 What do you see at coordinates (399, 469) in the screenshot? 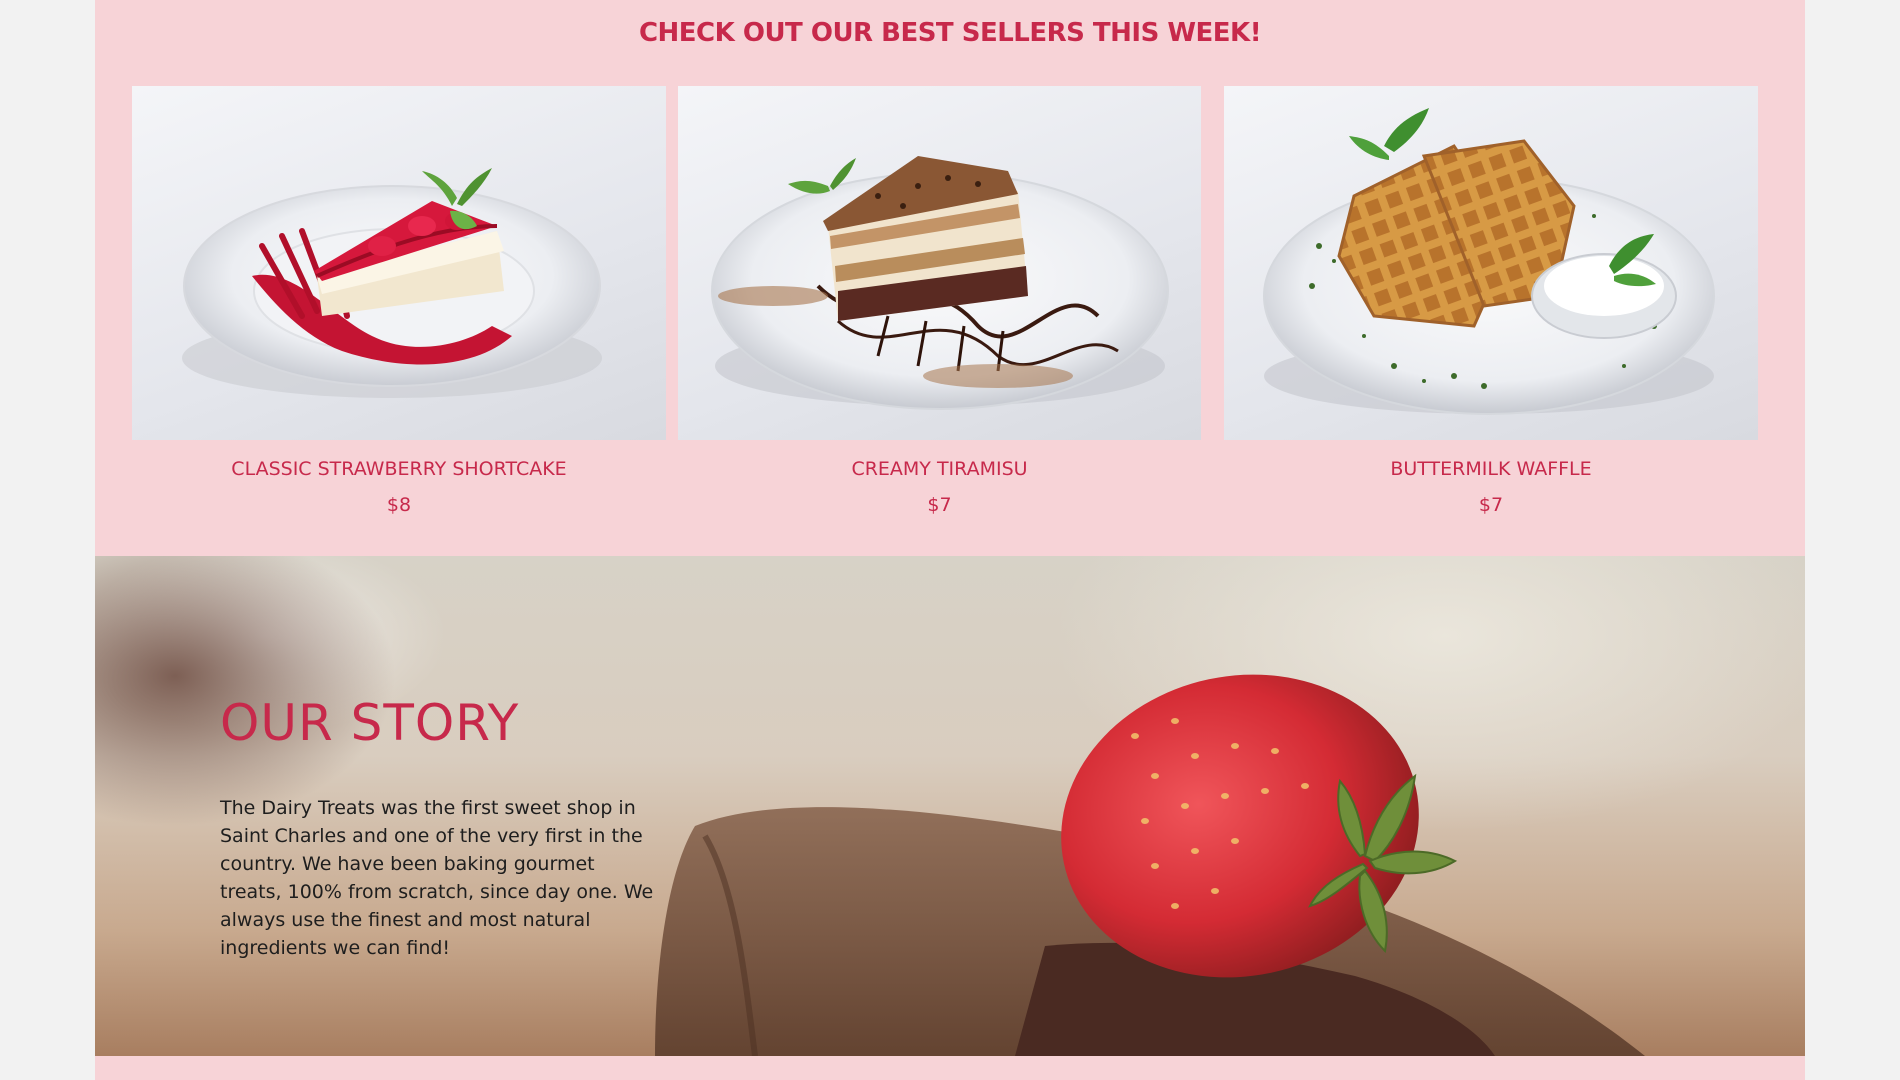
I see `product-name: CLASSIC STRAWBERRY SHORTCAKE` at bounding box center [399, 469].